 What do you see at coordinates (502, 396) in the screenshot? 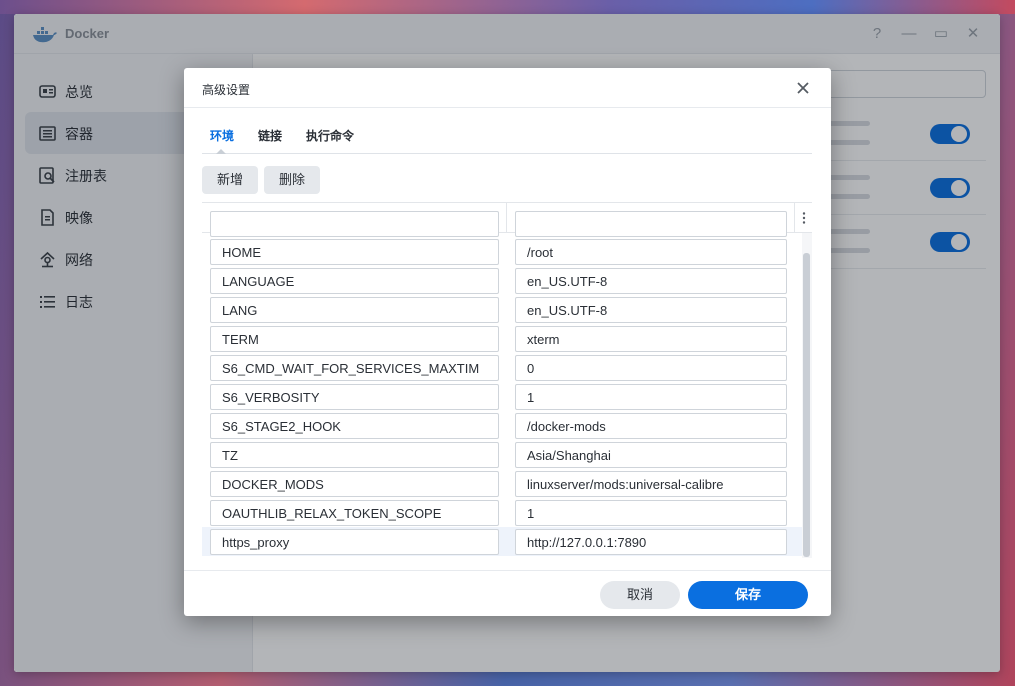
I see `table-row: S6_VERBOSITY 1` at bounding box center [502, 396].